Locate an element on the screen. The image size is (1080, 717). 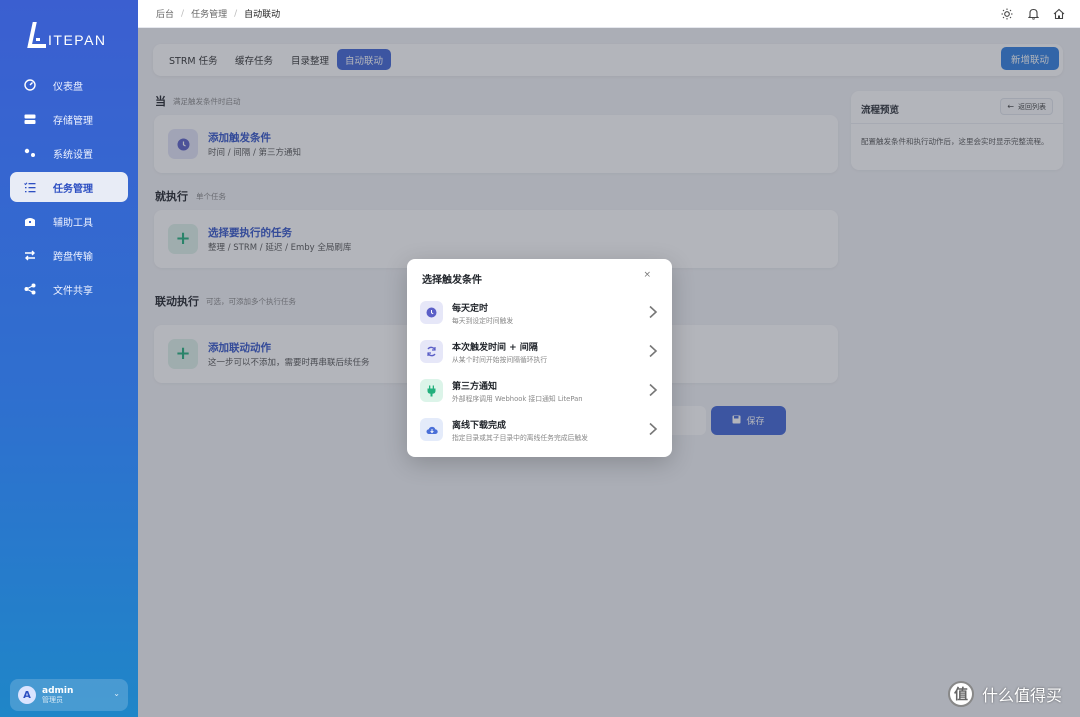
logo-mark-icon is located at coordinates (37, 35).